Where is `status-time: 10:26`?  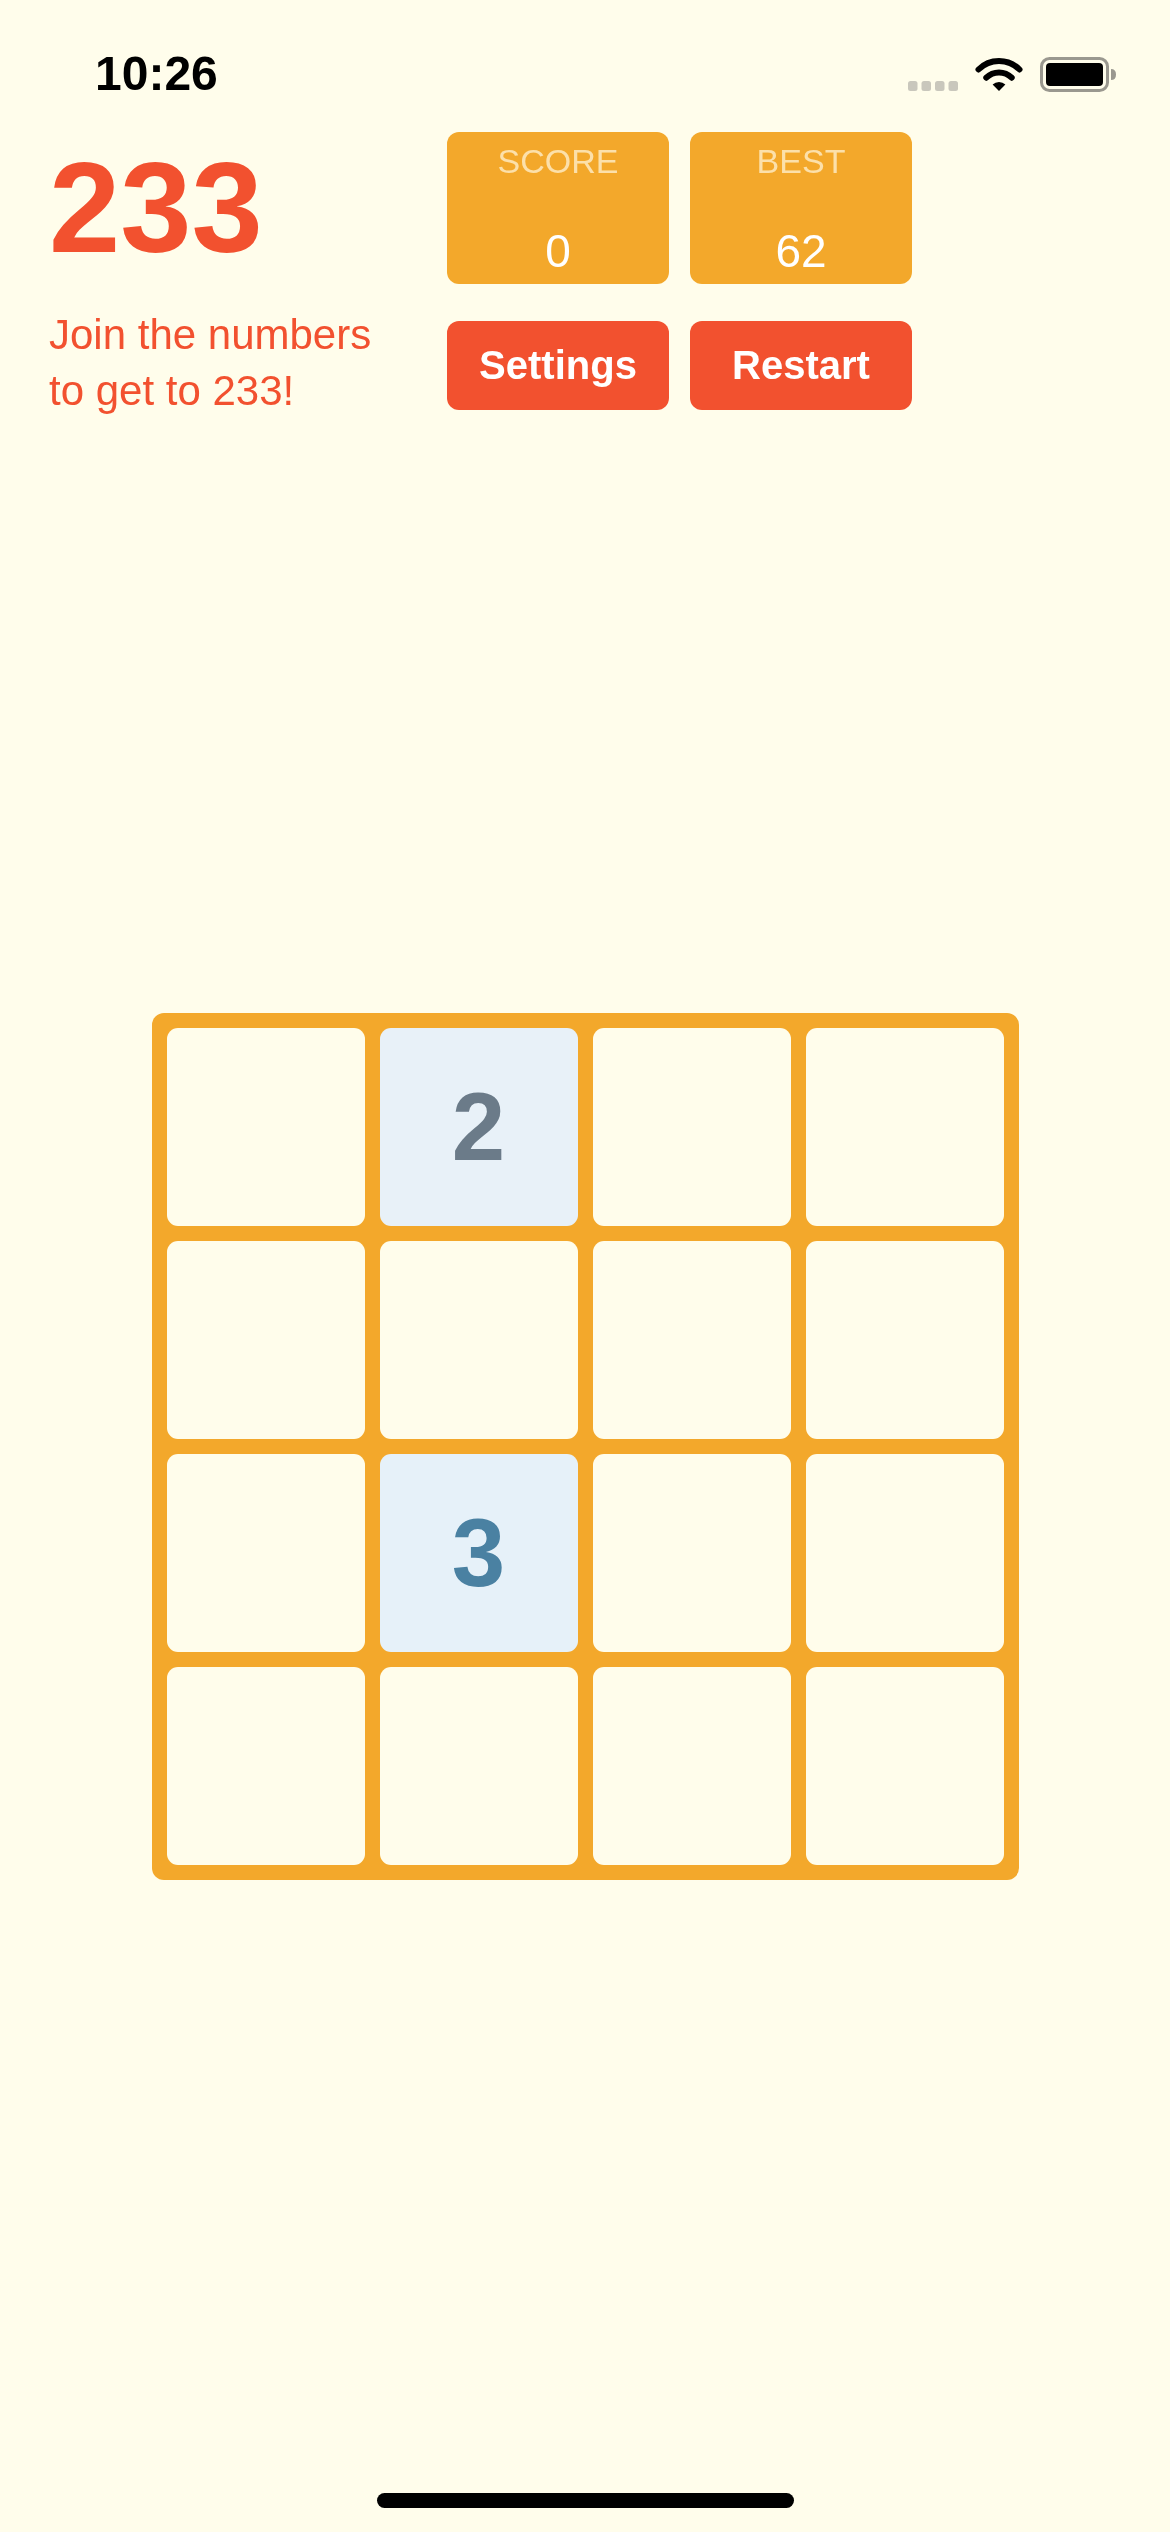
status-time: 10:26 is located at coordinates (156, 74).